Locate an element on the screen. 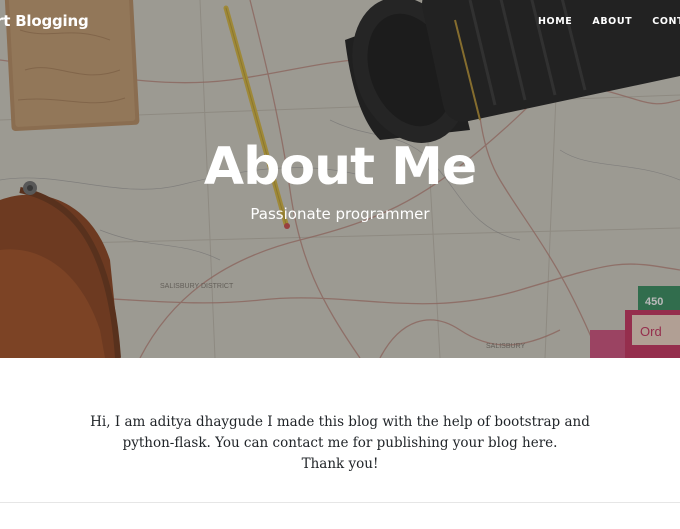  about-text-line-3: Thank you! is located at coordinates (340, 464).